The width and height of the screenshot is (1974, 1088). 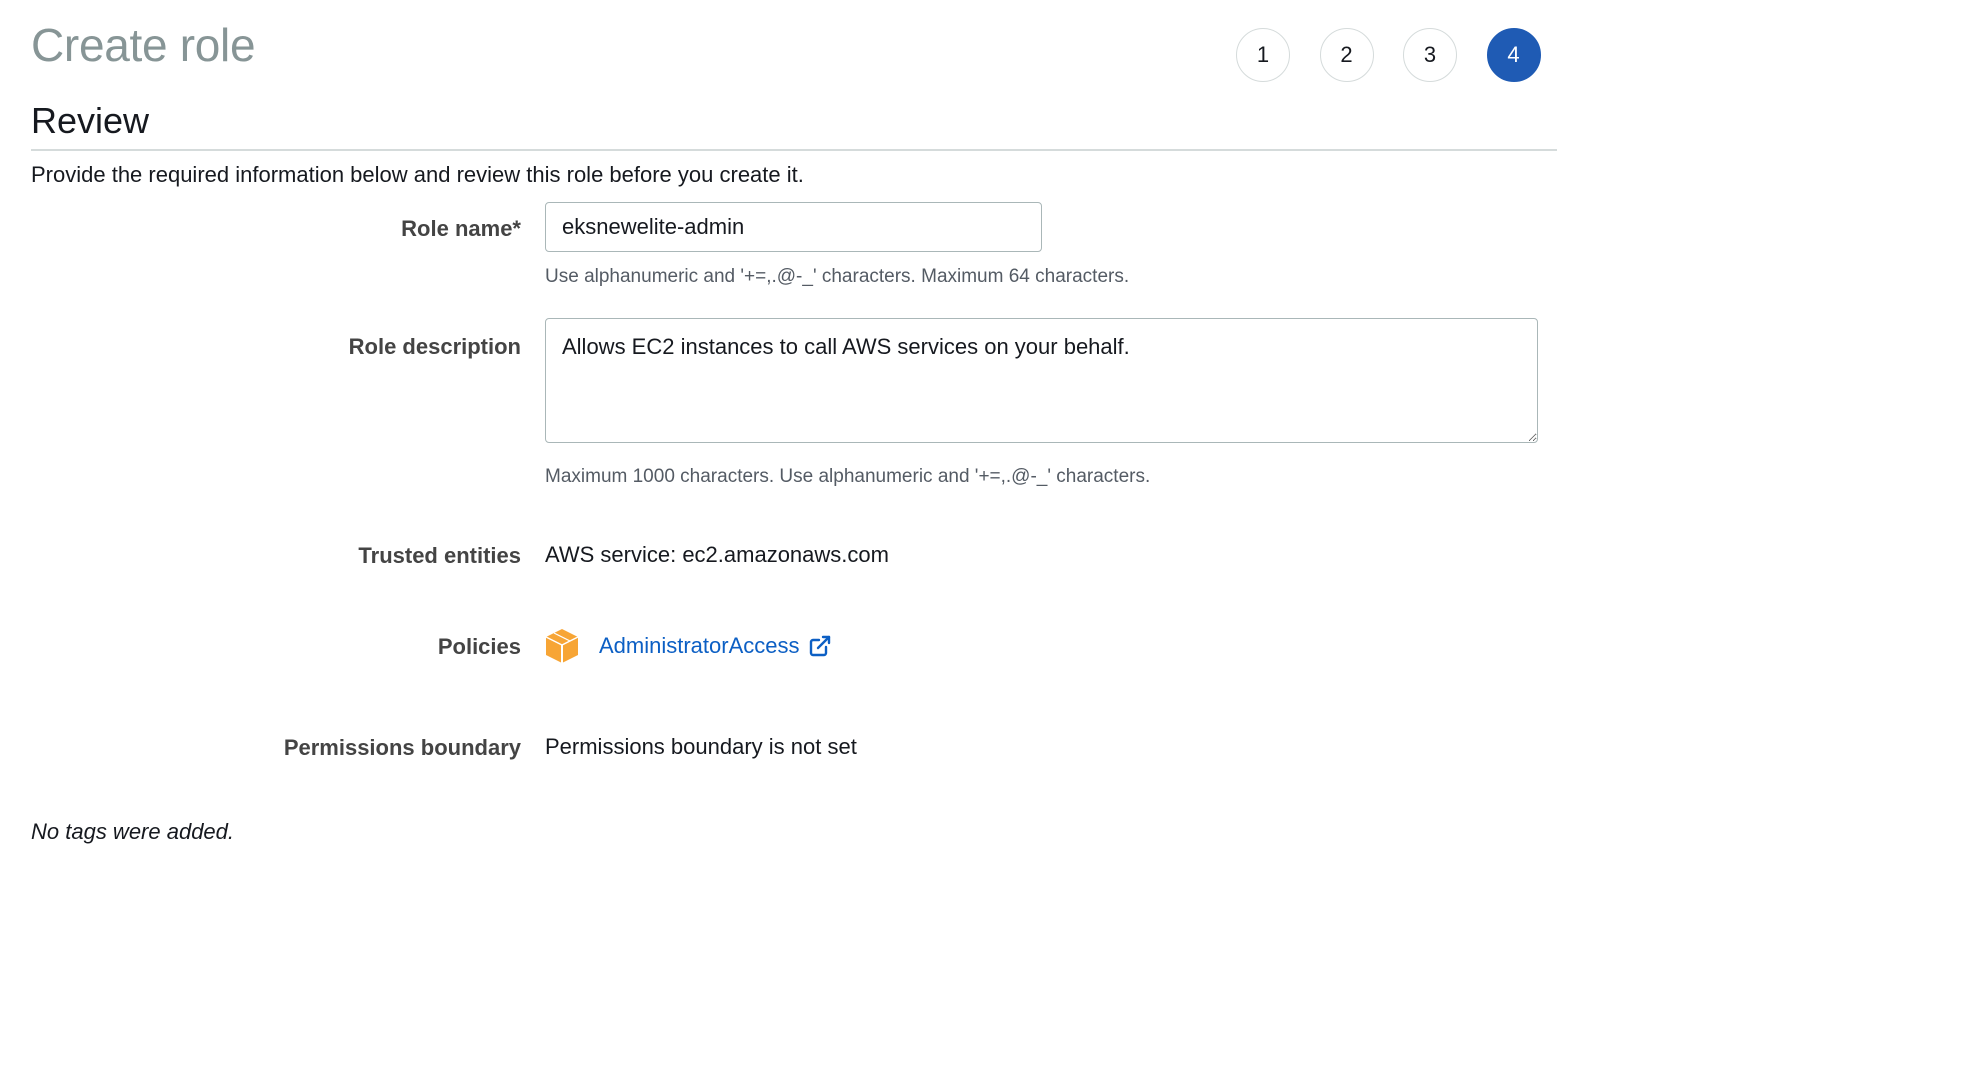 I want to click on policy-item: AdministratorAccess, so click(x=688, y=646).